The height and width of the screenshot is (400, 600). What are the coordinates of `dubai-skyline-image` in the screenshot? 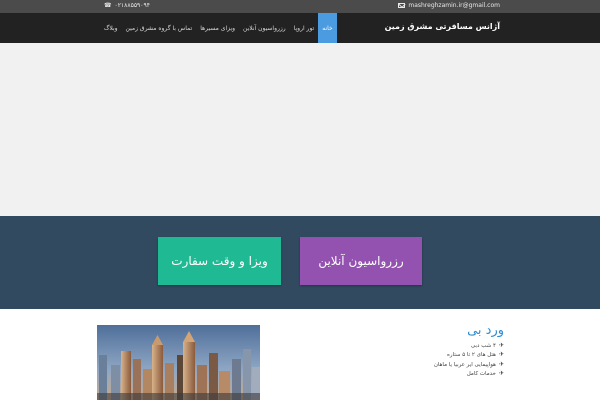 It's located at (178, 362).